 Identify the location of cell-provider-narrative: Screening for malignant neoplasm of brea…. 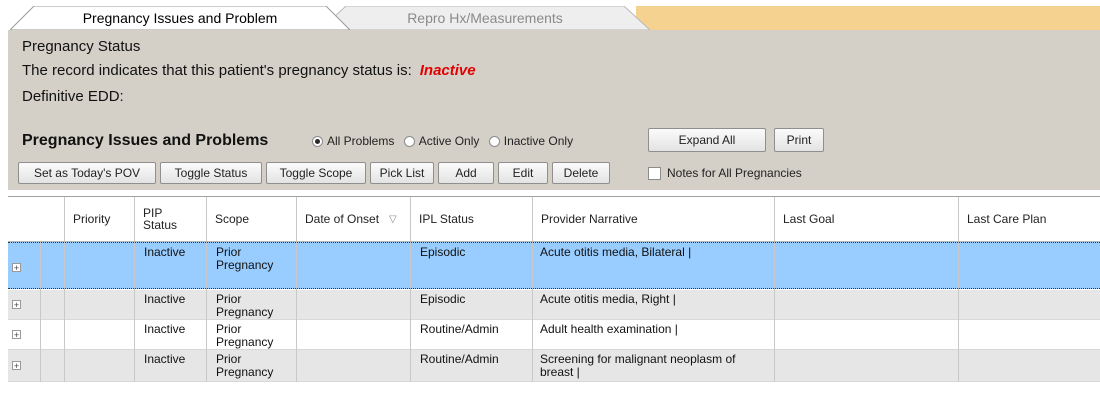
(638, 365).